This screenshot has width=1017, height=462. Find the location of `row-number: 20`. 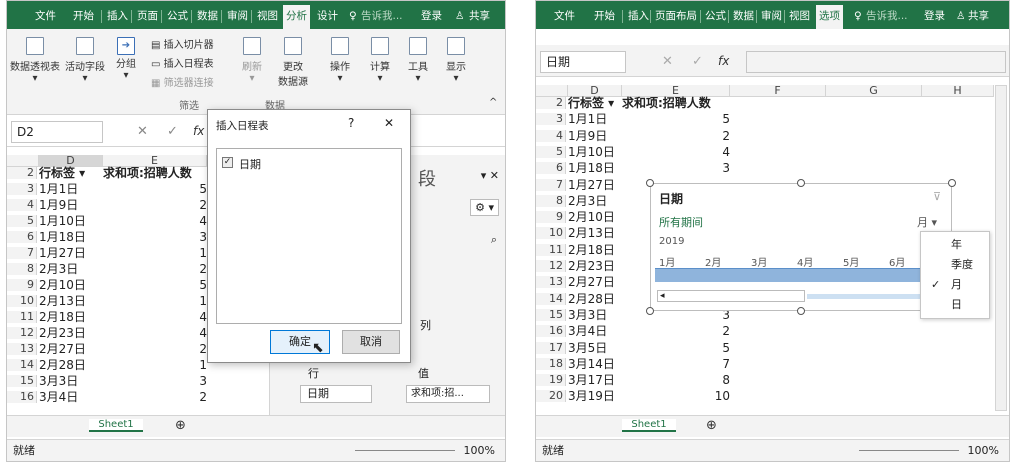

row-number: 20 is located at coordinates (551, 396).